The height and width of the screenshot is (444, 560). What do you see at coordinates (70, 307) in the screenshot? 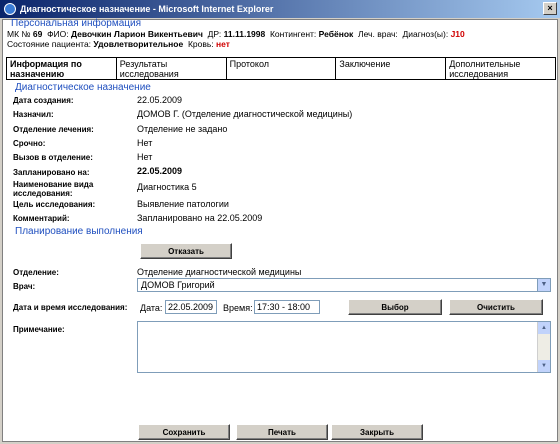
I see `datetime-label: Дата и время исследования:` at bounding box center [70, 307].